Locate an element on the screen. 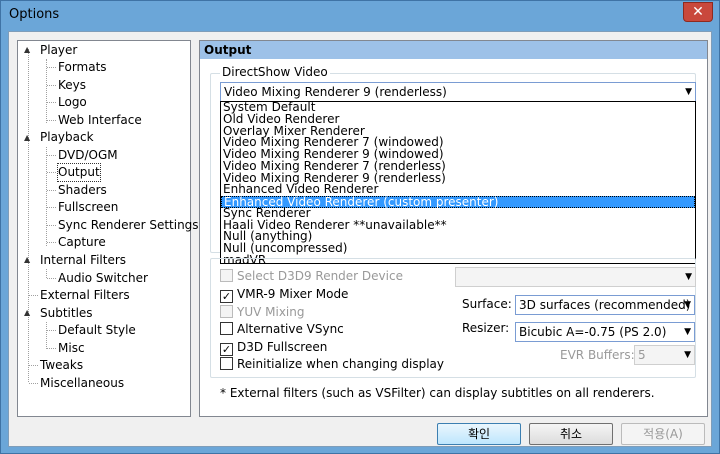 The height and width of the screenshot is (454, 720). vmr9-mixer-checkbox: ✓ VMR-9 Mixer Mode is located at coordinates (284, 295).